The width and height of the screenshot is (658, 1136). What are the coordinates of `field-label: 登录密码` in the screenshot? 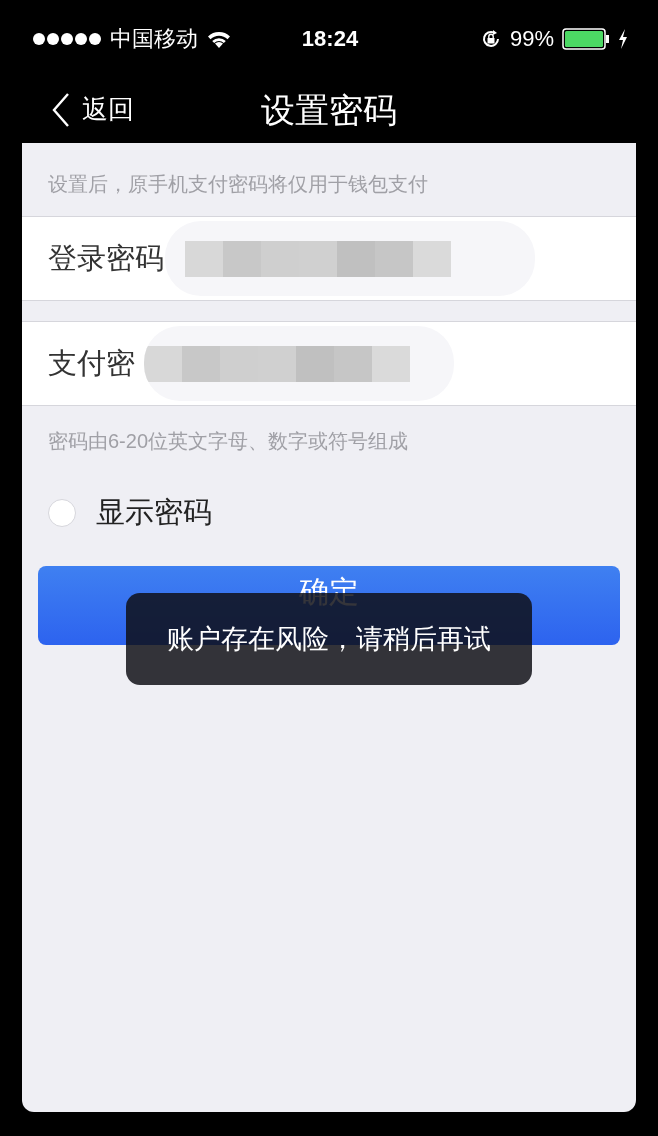 It's located at (106, 258).